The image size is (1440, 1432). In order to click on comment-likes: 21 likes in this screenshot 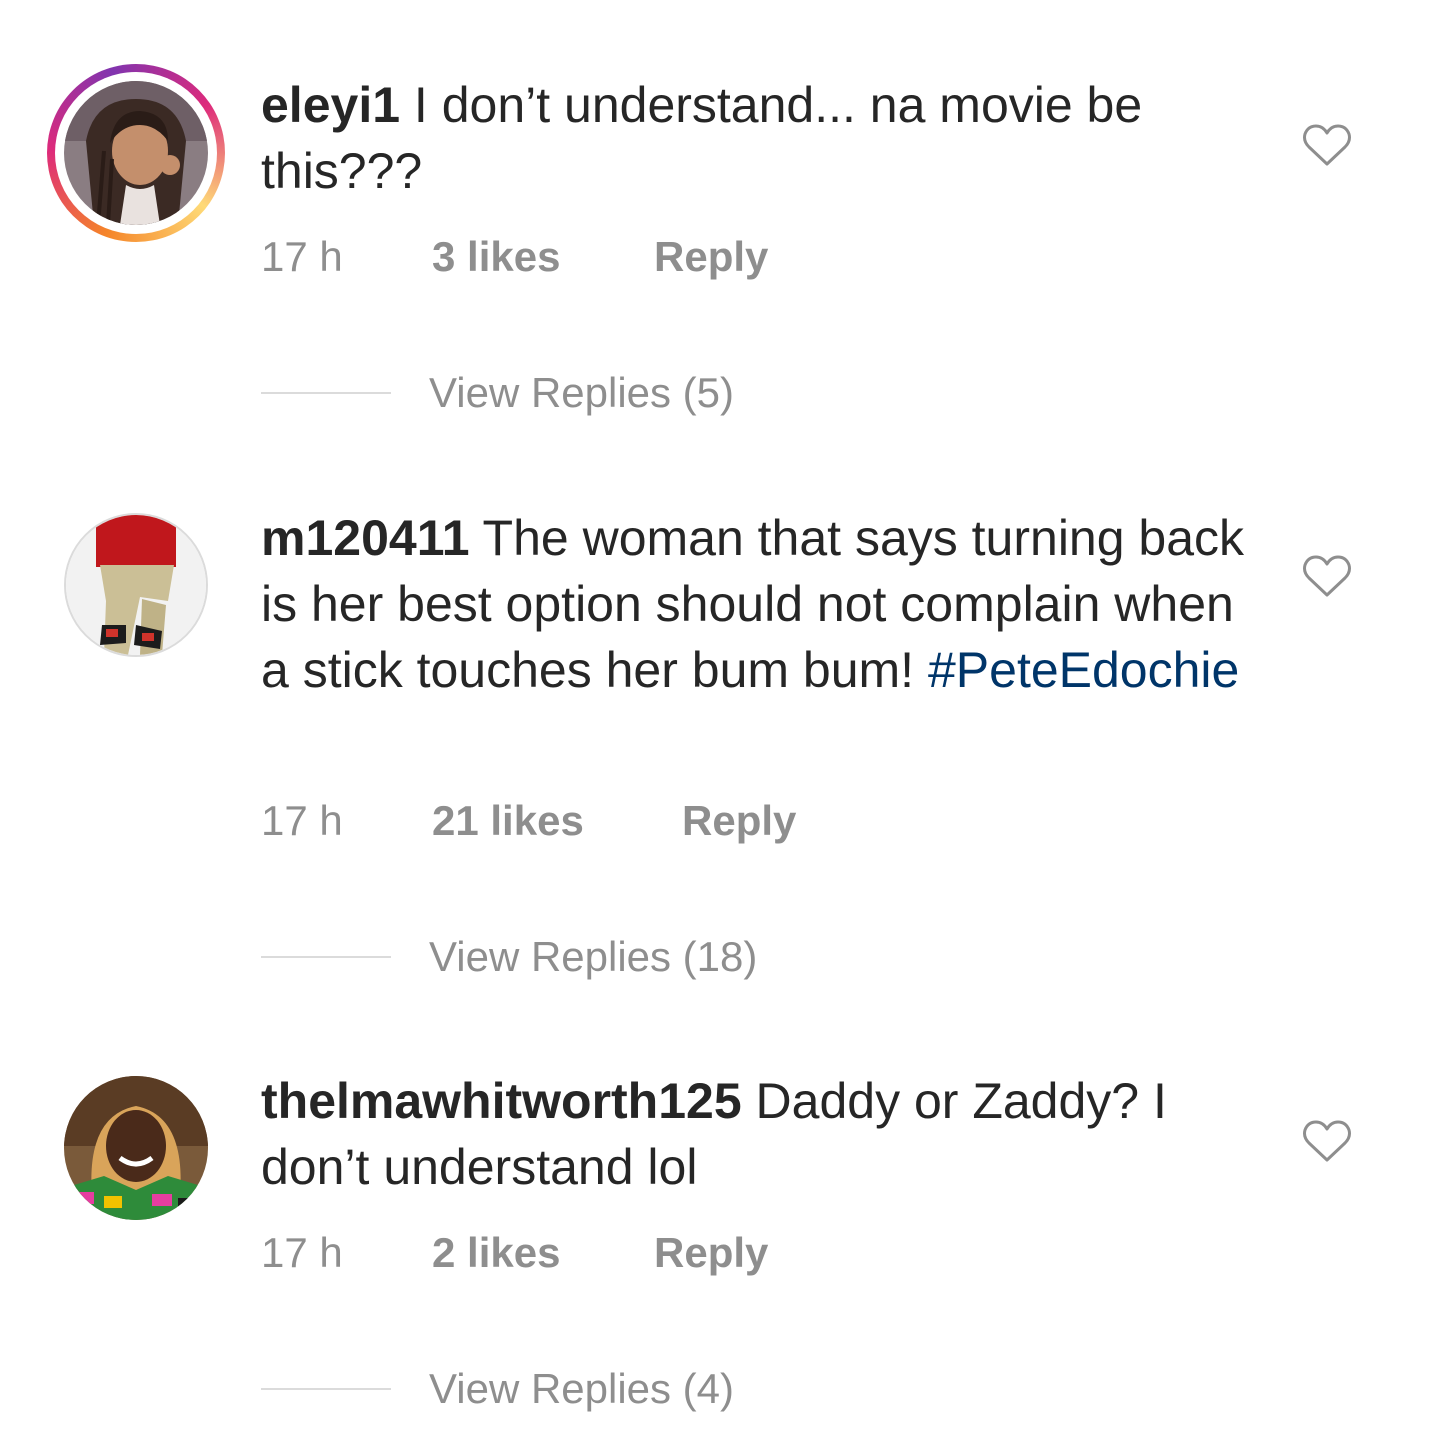, I will do `click(508, 821)`.